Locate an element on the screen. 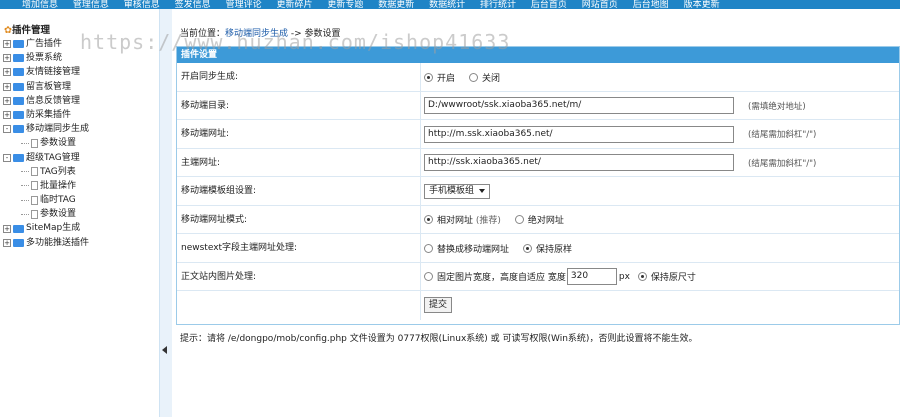  sidebar-item: + 投票系统 is located at coordinates (46, 58).